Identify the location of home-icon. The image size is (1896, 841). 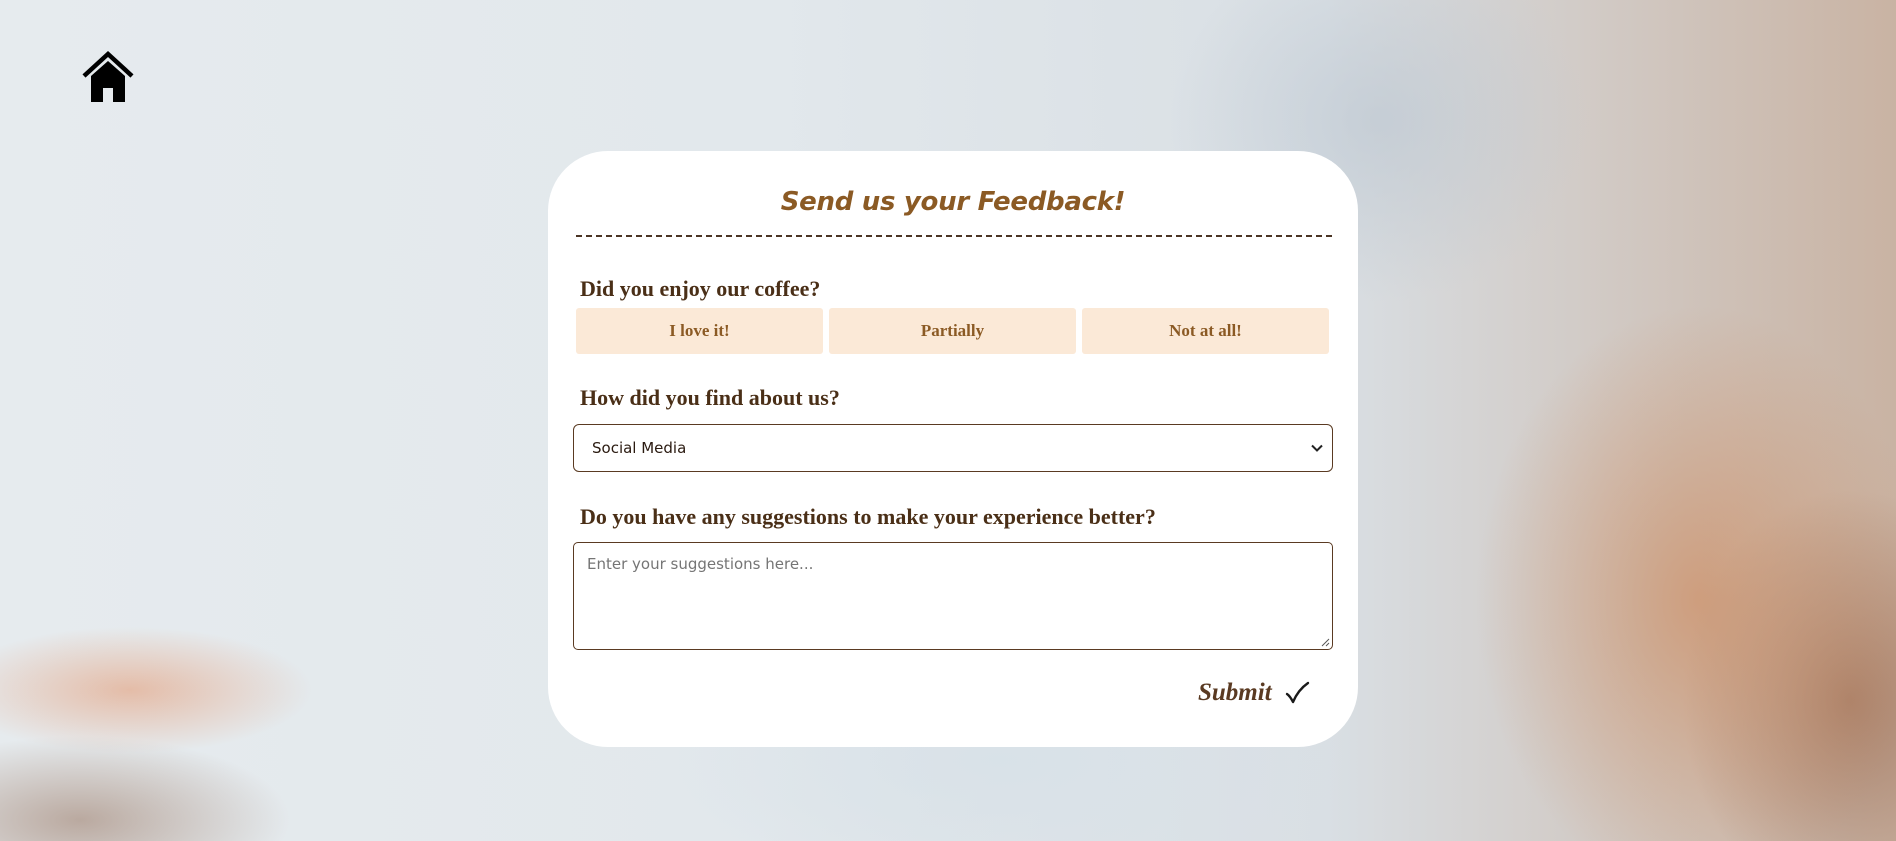
(108, 77).